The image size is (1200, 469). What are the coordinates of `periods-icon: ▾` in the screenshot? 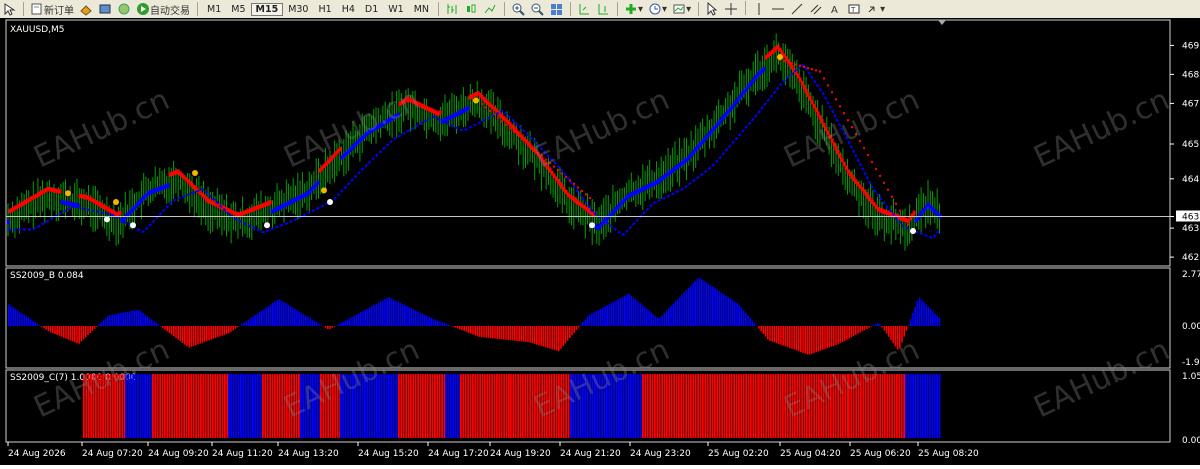 It's located at (657, 9).